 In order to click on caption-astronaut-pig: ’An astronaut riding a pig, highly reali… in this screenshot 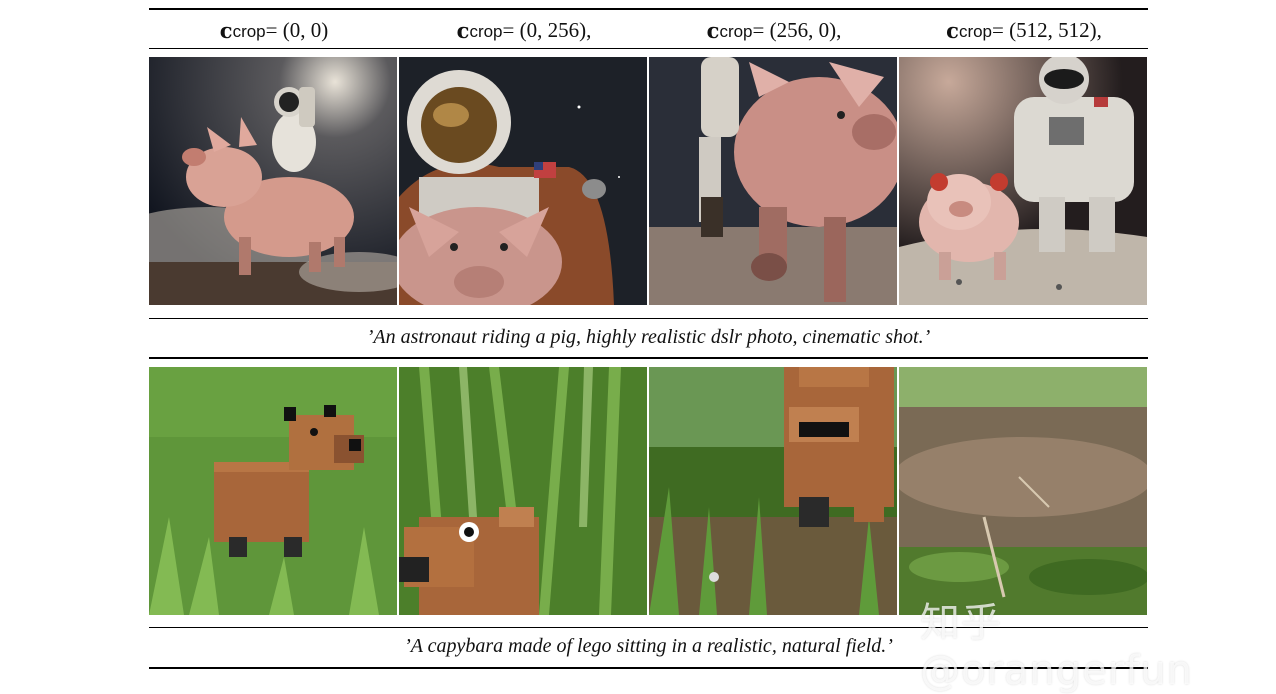, I will do `click(648, 337)`.